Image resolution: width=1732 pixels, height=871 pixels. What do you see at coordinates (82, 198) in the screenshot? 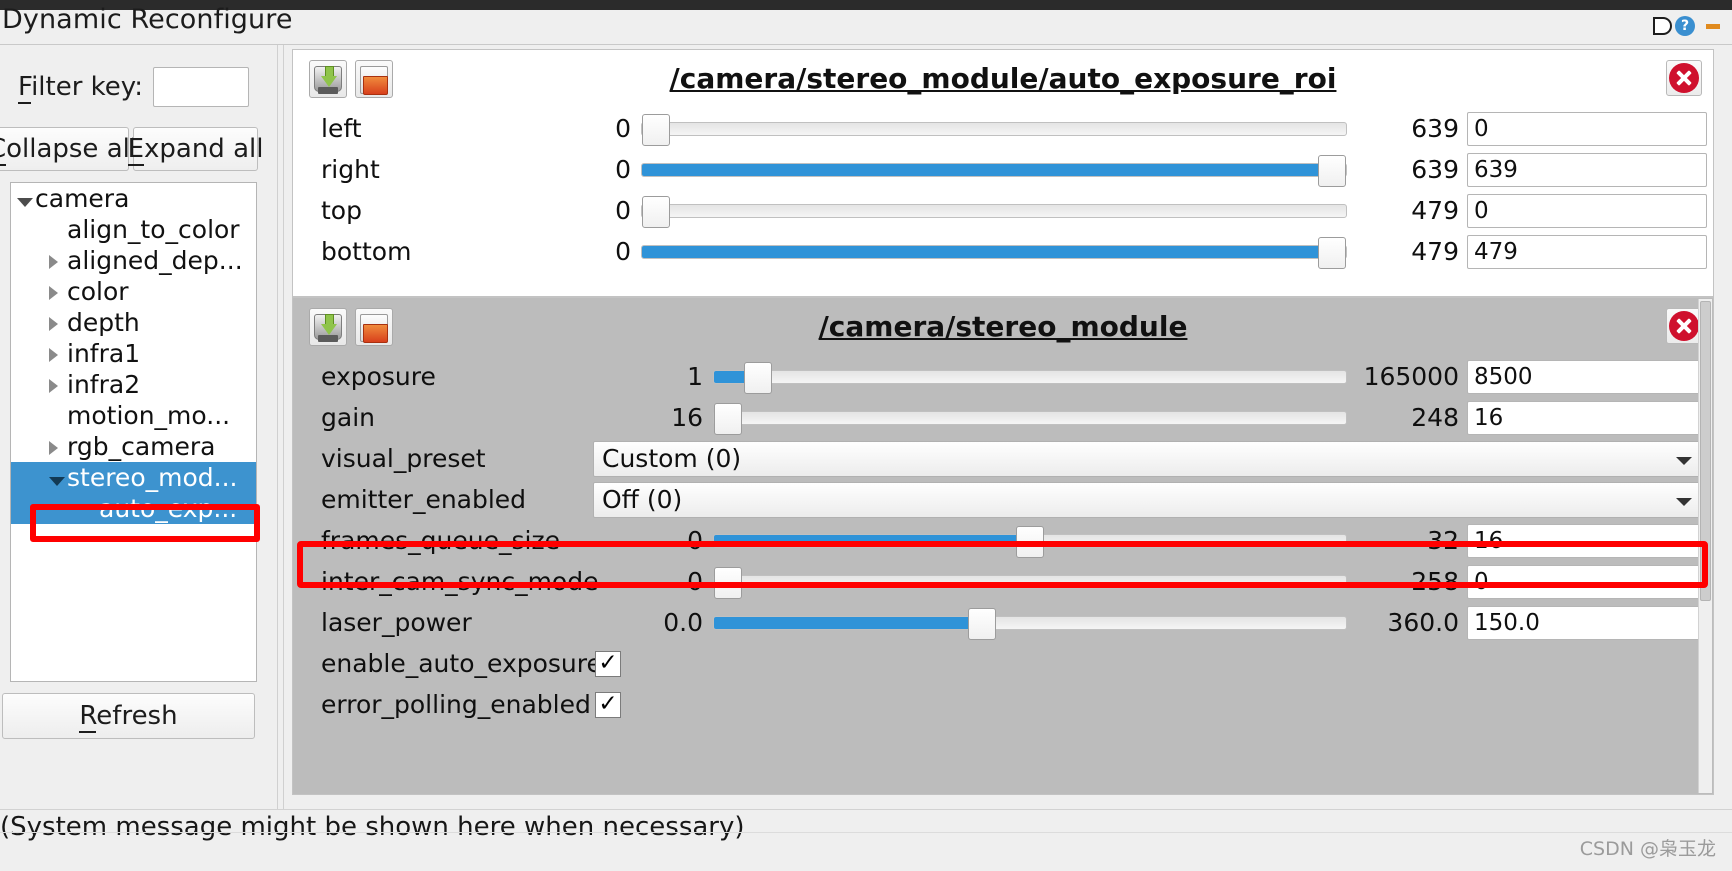
I see `tree-item-label: camera` at bounding box center [82, 198].